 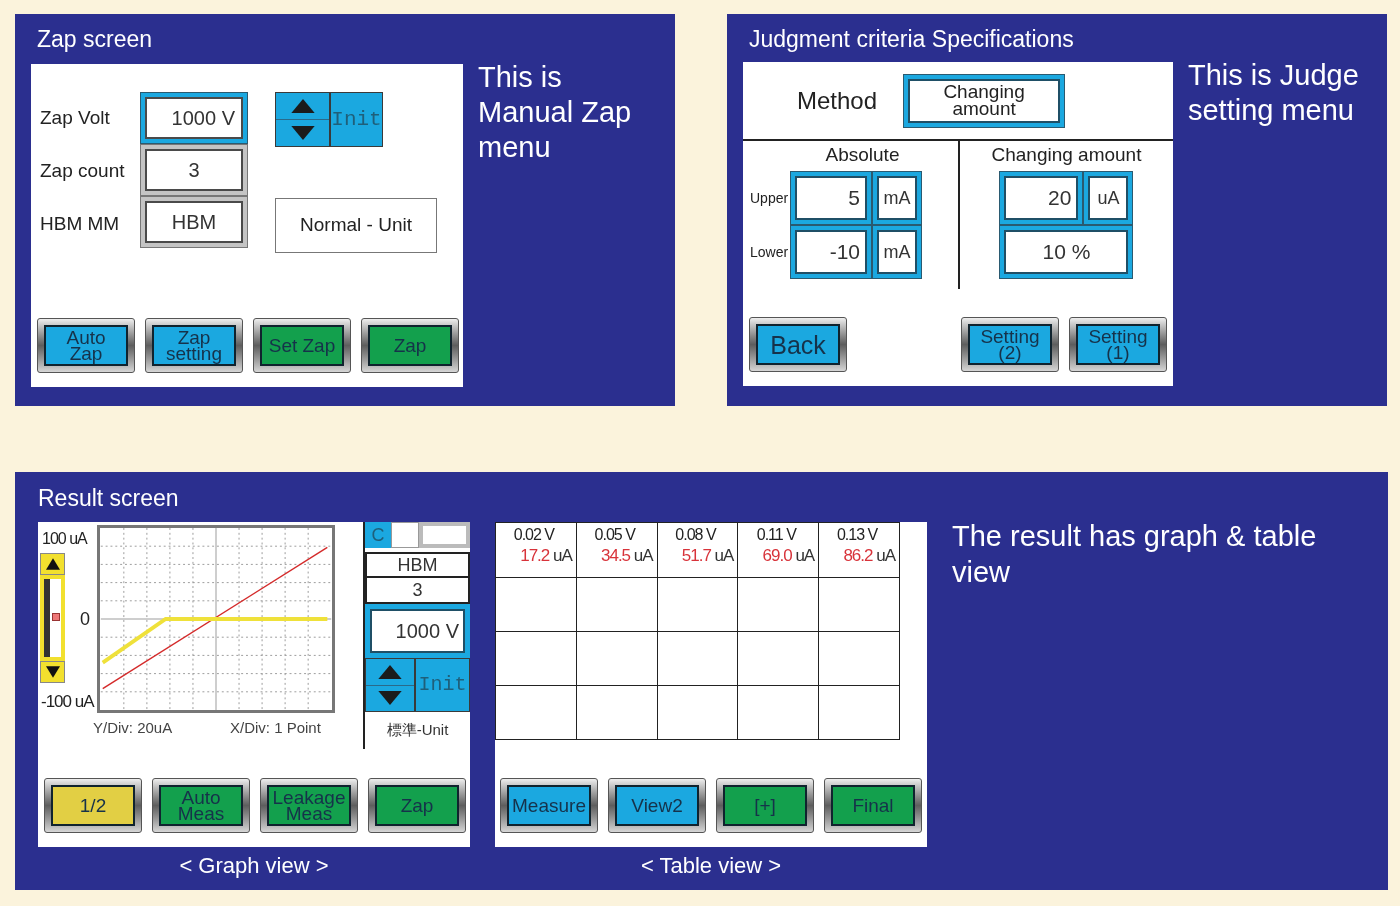 I want to click on axis-label: 100 uA, so click(x=64, y=539).